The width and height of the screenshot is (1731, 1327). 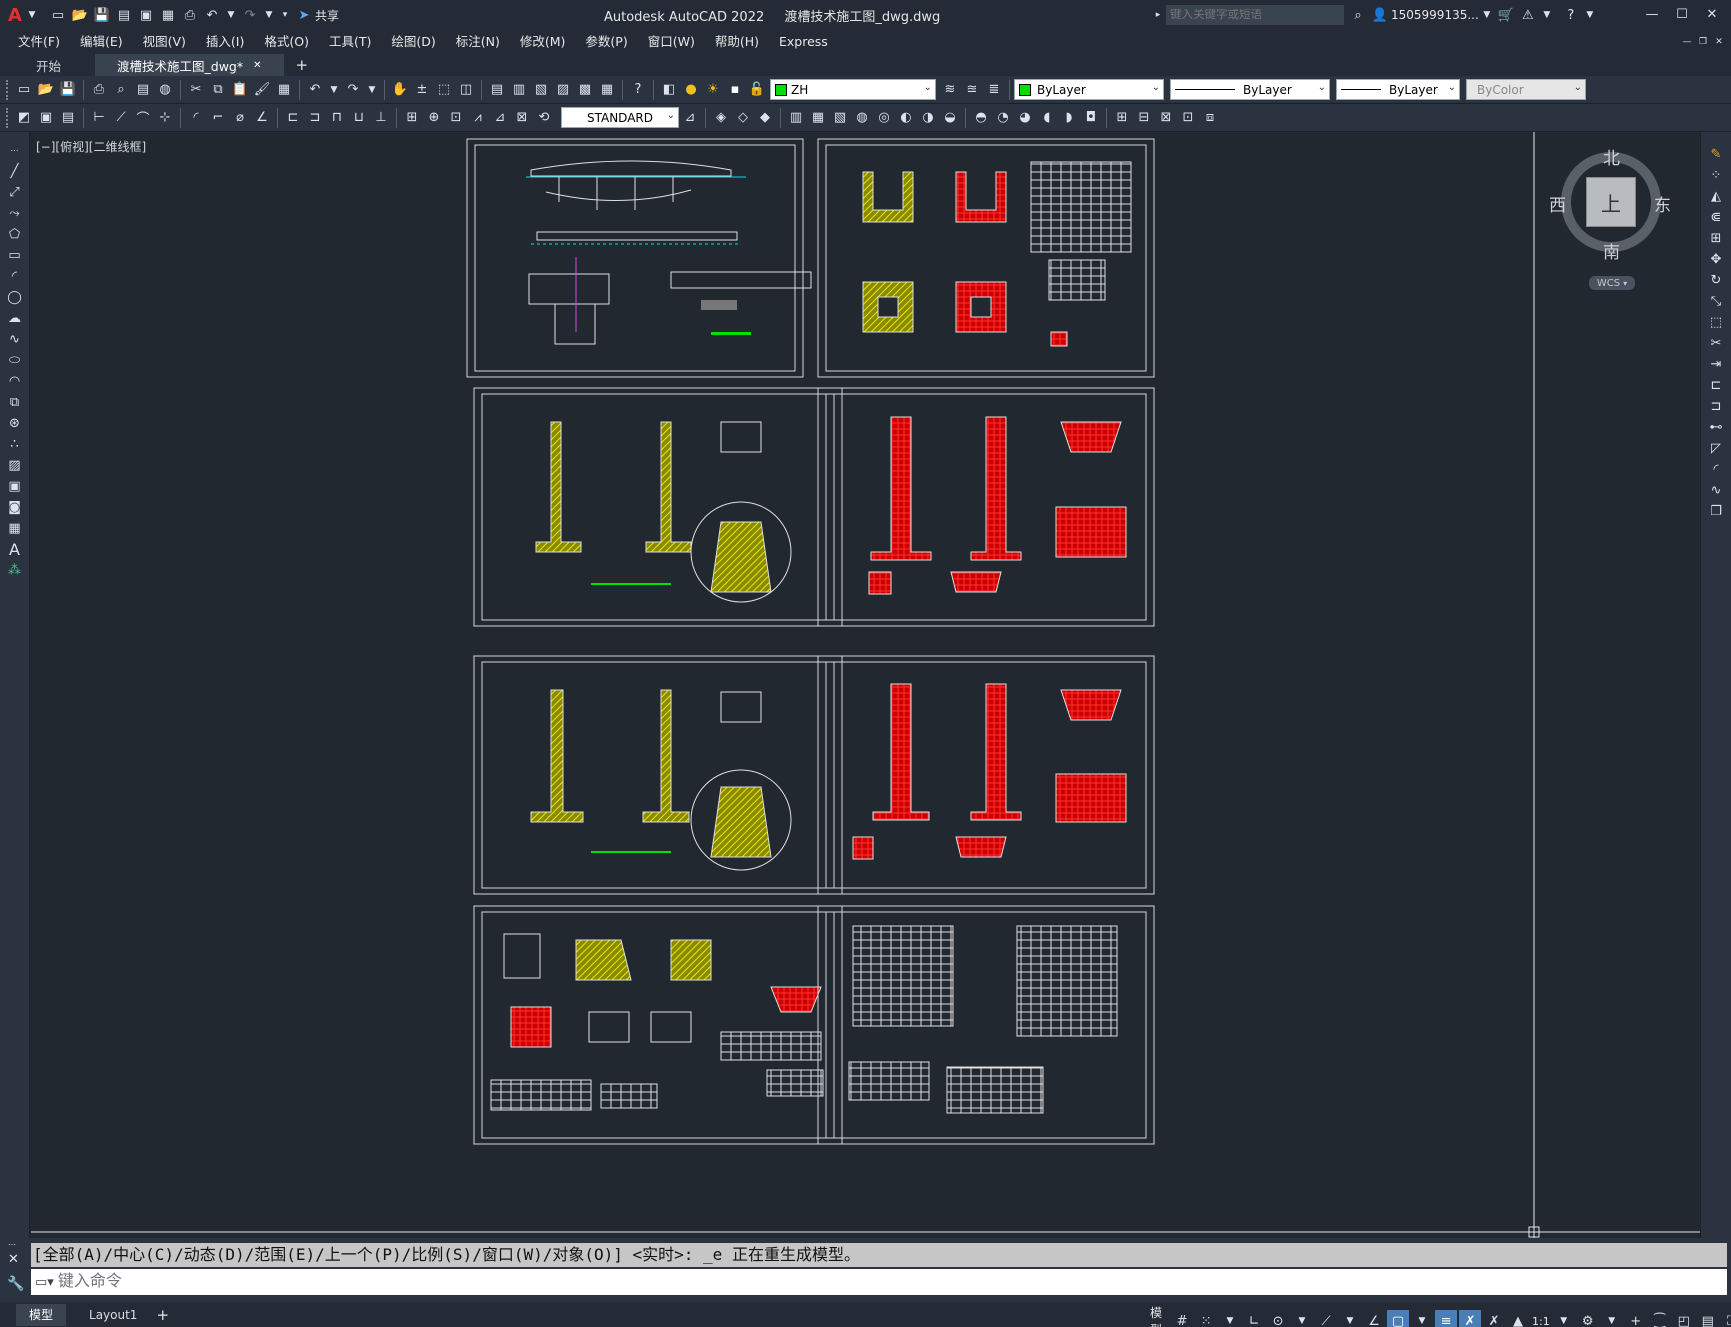 What do you see at coordinates (737, 42) in the screenshot?
I see `menu-help: 帮助(H)` at bounding box center [737, 42].